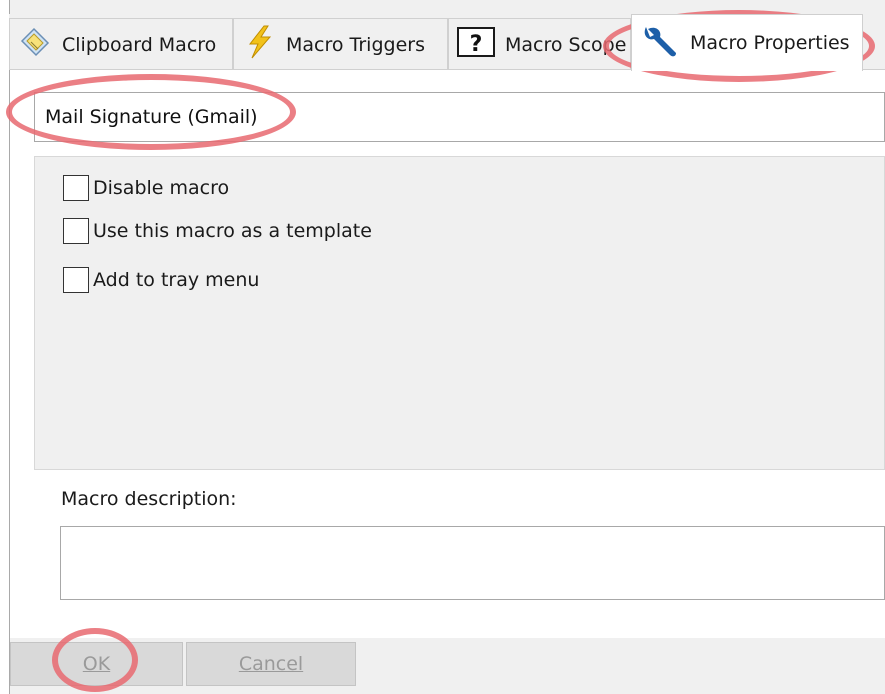 This screenshot has width=885, height=694. I want to click on disable-macro-option: Disable macro, so click(146, 188).